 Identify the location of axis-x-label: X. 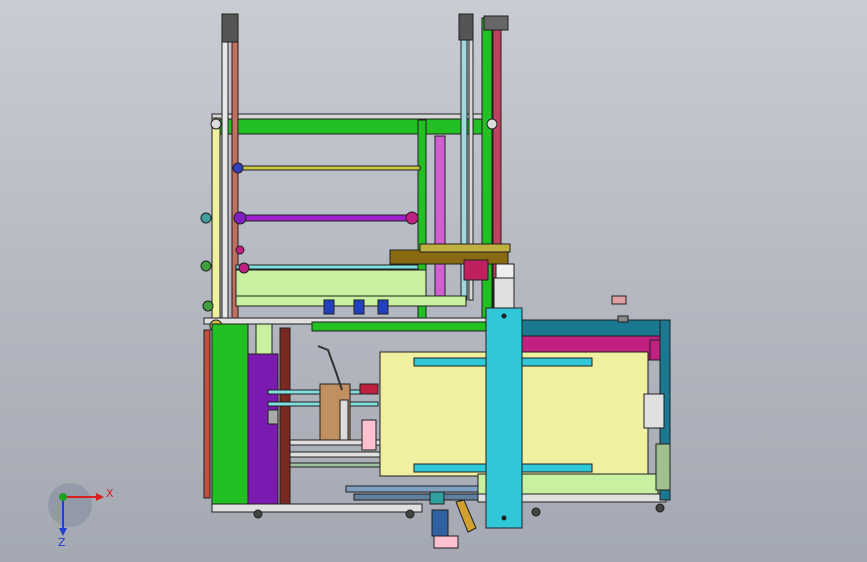
(110, 493).